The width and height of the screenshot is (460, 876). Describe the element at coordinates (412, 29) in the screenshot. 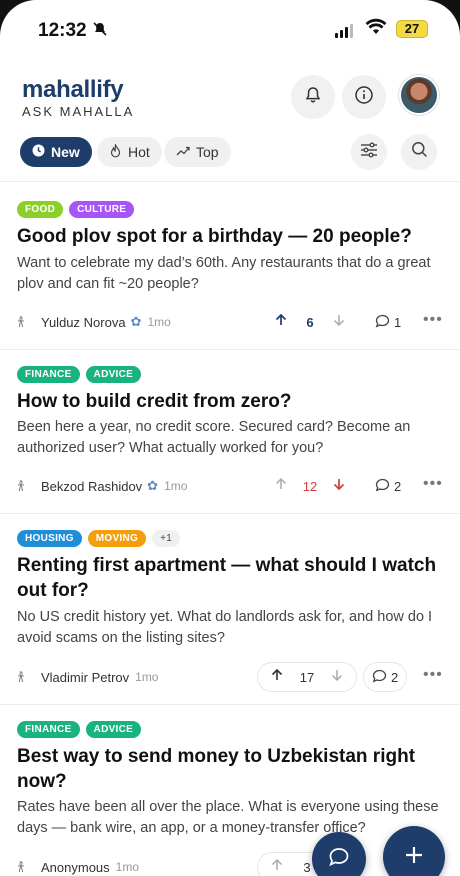

I see `battery-indicator: 27` at that location.